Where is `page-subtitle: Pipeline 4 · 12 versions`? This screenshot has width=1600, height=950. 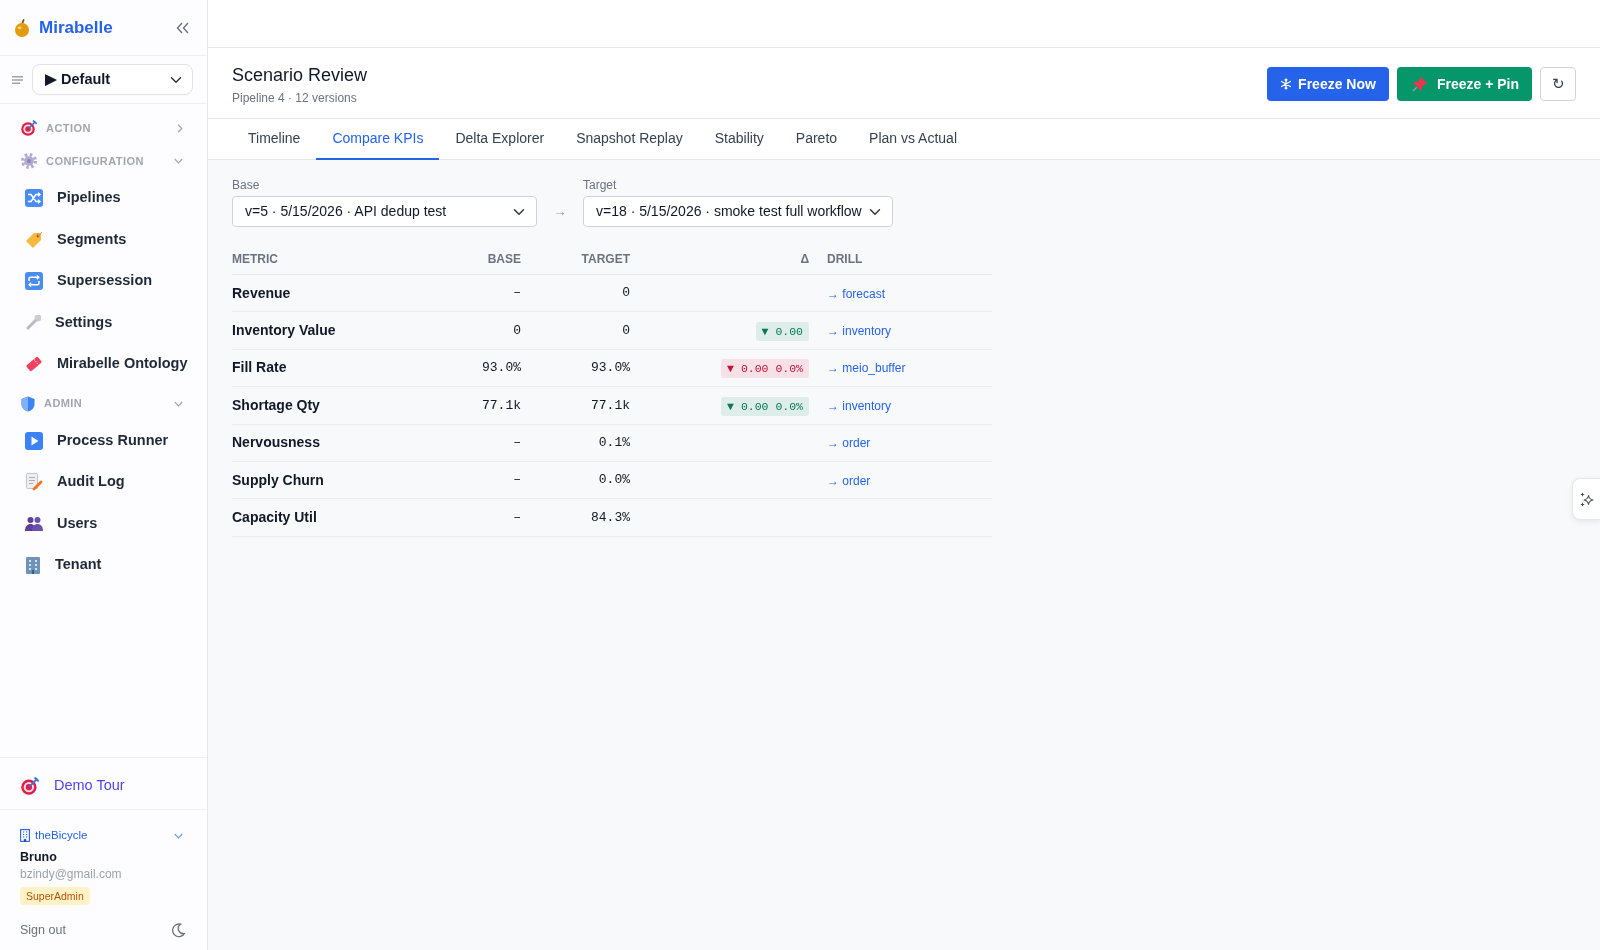
page-subtitle: Pipeline 4 · 12 versions is located at coordinates (295, 98).